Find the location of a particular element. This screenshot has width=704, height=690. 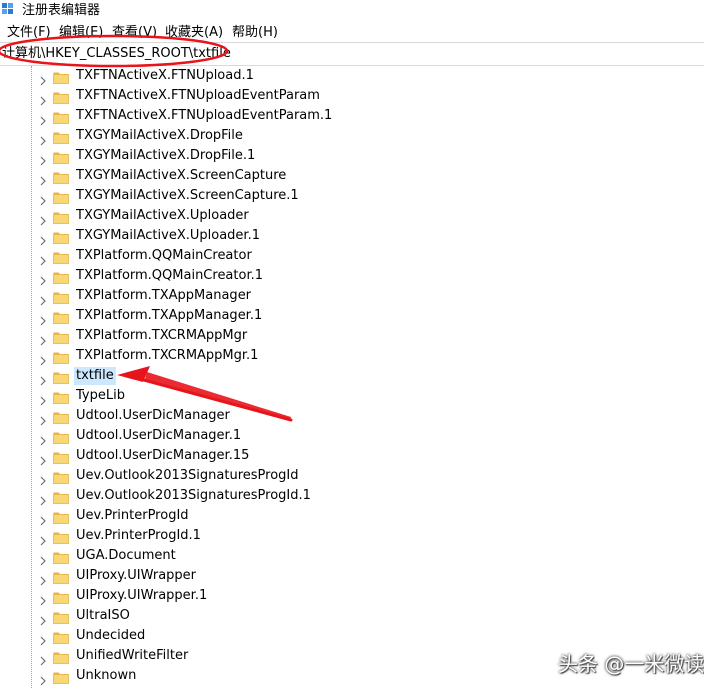

address-highlight-ellipse is located at coordinates (114, 51).